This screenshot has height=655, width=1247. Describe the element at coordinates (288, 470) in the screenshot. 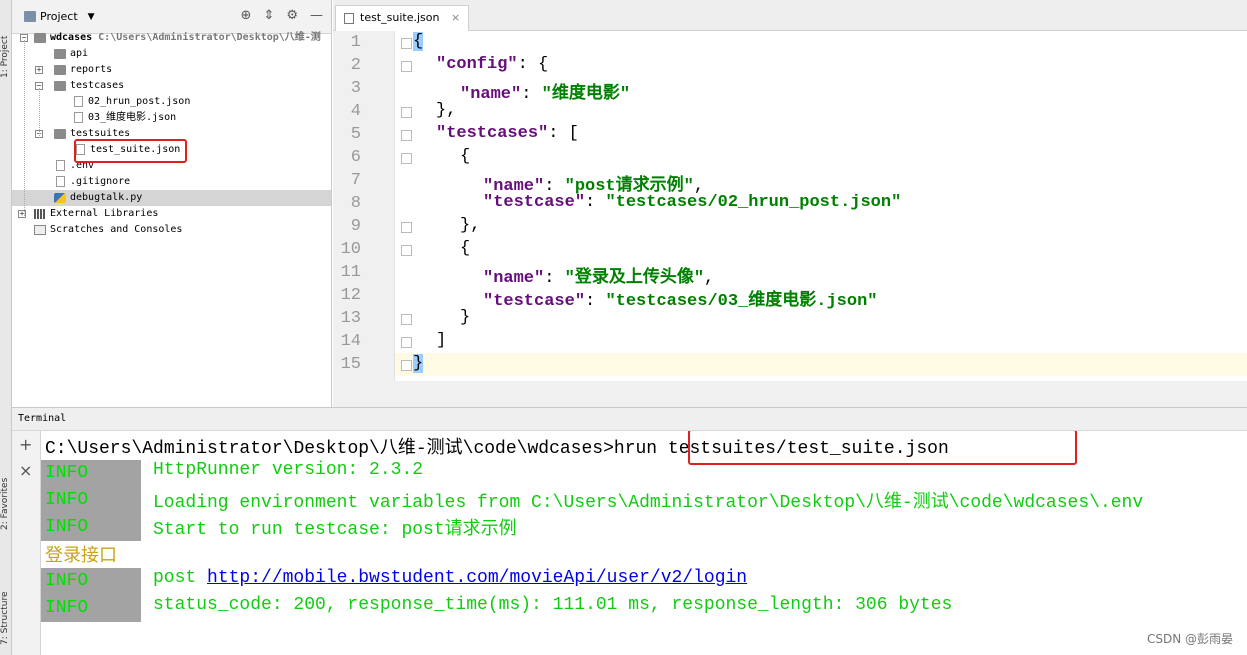

I see `log-message: HttpRunner version: 2.3.2` at that location.